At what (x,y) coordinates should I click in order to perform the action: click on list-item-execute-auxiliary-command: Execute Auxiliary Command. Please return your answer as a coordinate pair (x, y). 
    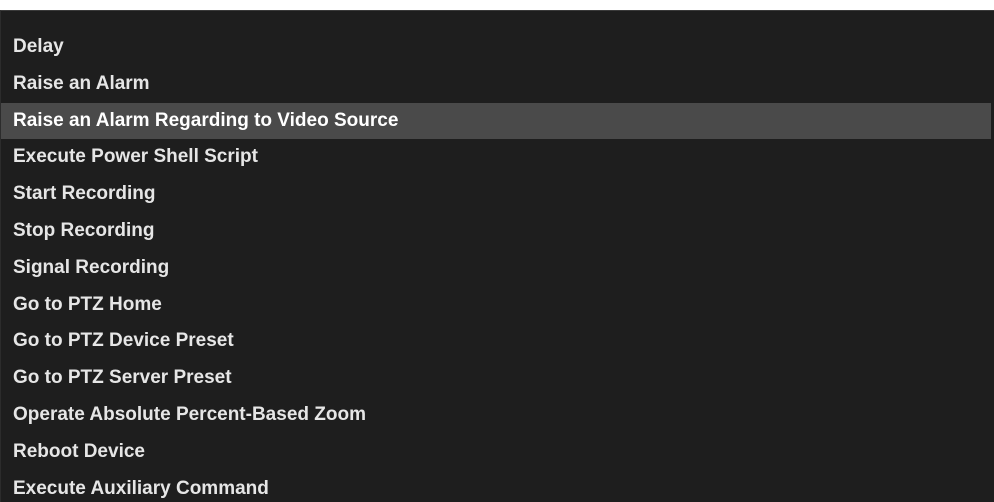
    Looking at the image, I should click on (496, 486).